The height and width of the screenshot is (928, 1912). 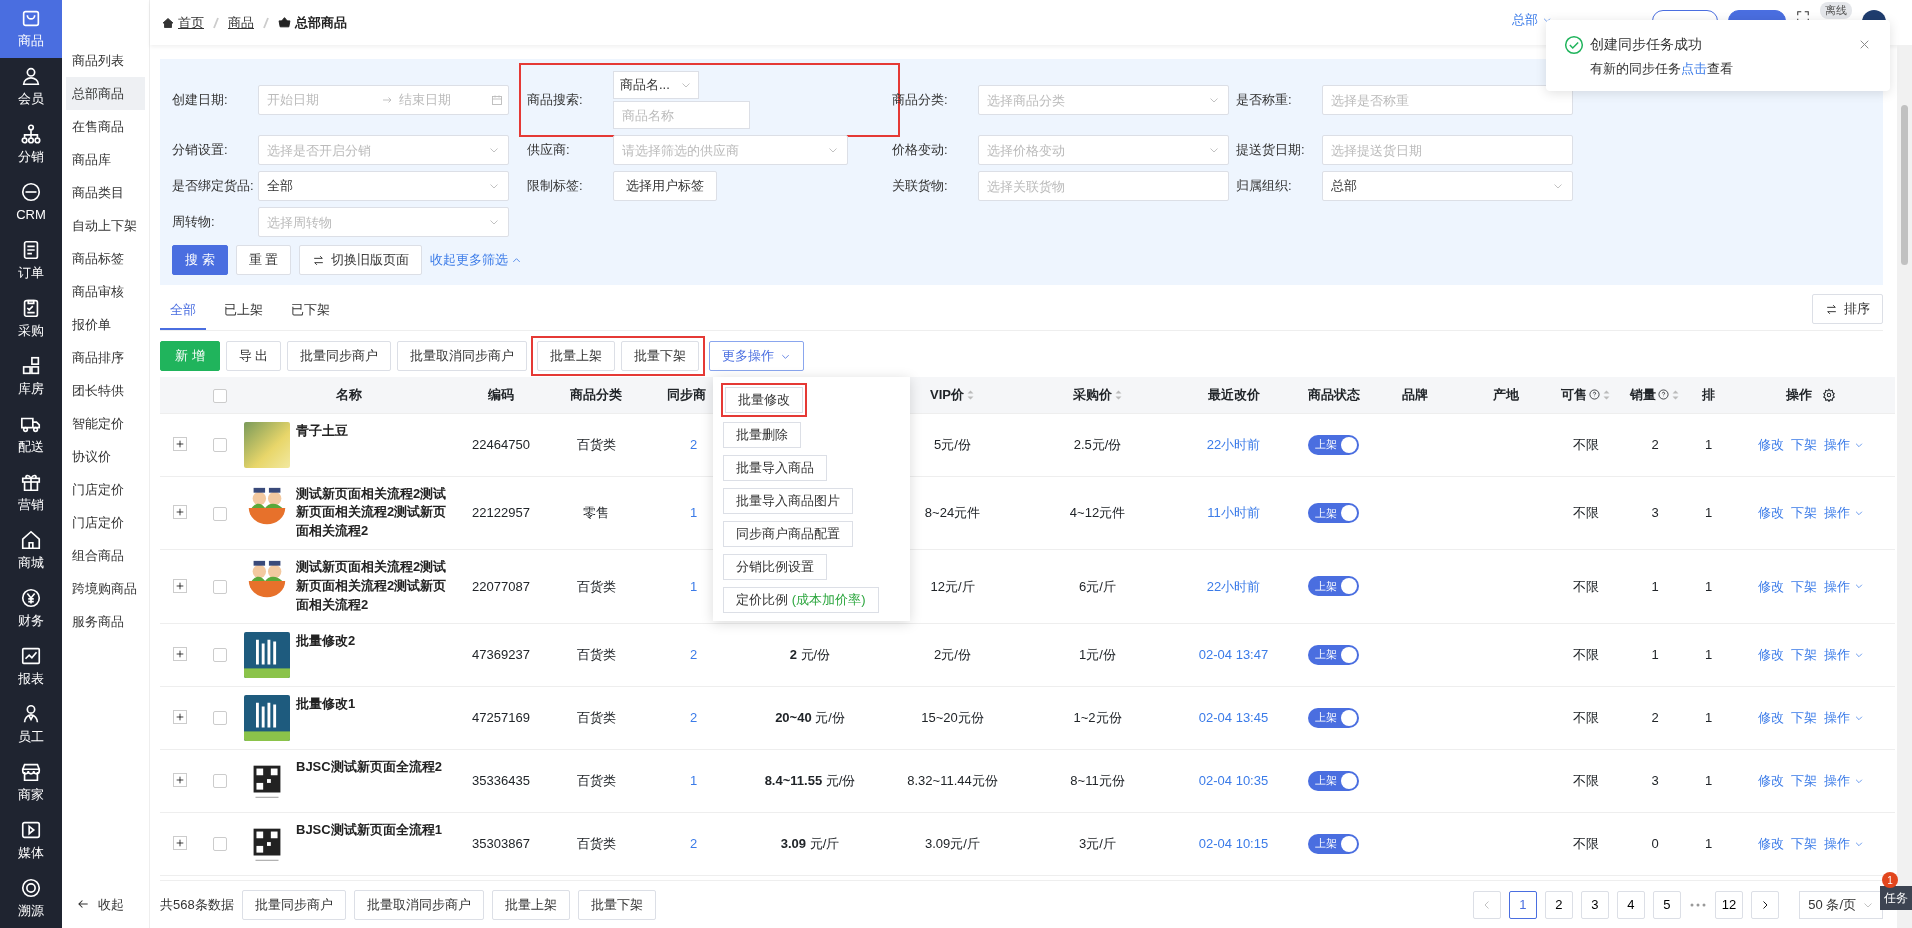 What do you see at coordinates (1558, 904) in the screenshot?
I see `page-button: 2` at bounding box center [1558, 904].